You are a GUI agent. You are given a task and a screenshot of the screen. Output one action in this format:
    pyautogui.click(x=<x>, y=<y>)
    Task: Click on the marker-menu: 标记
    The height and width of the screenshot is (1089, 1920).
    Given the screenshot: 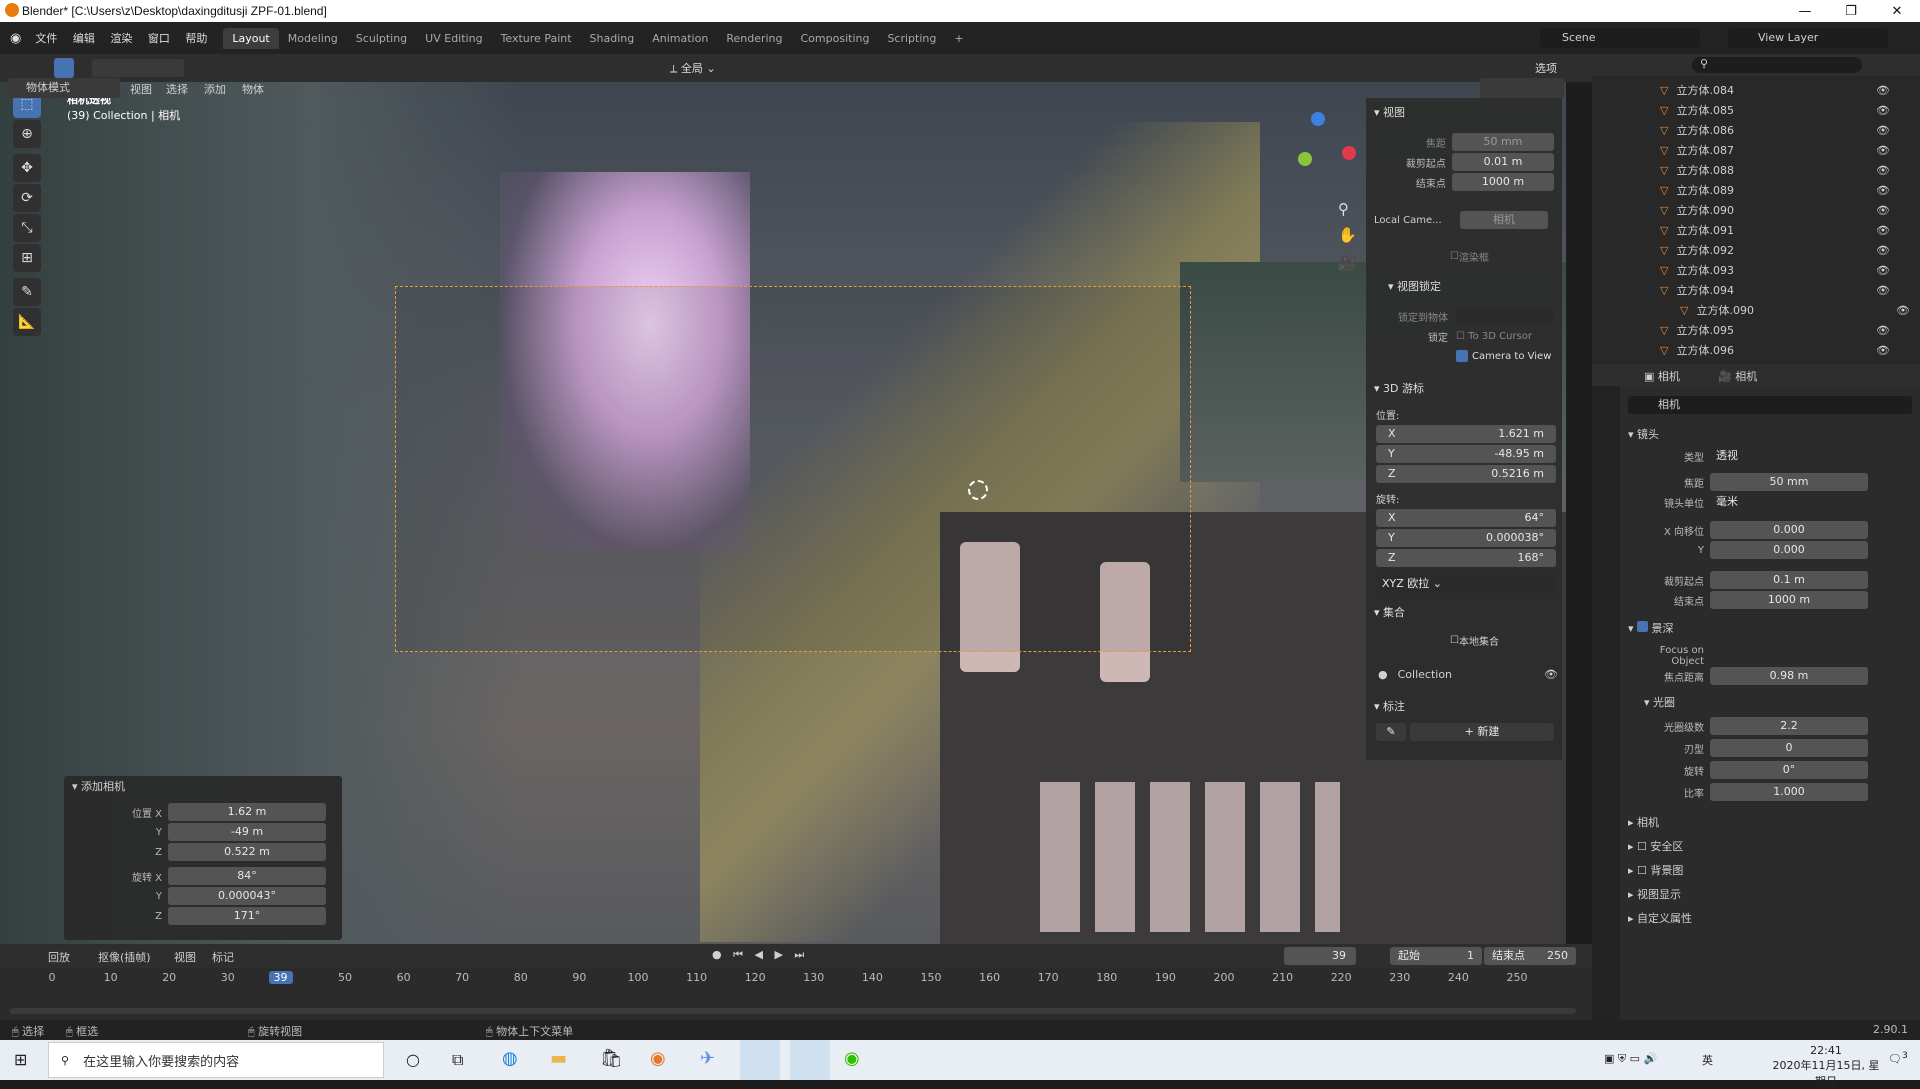 What is the action you would take?
    pyautogui.click(x=223, y=957)
    